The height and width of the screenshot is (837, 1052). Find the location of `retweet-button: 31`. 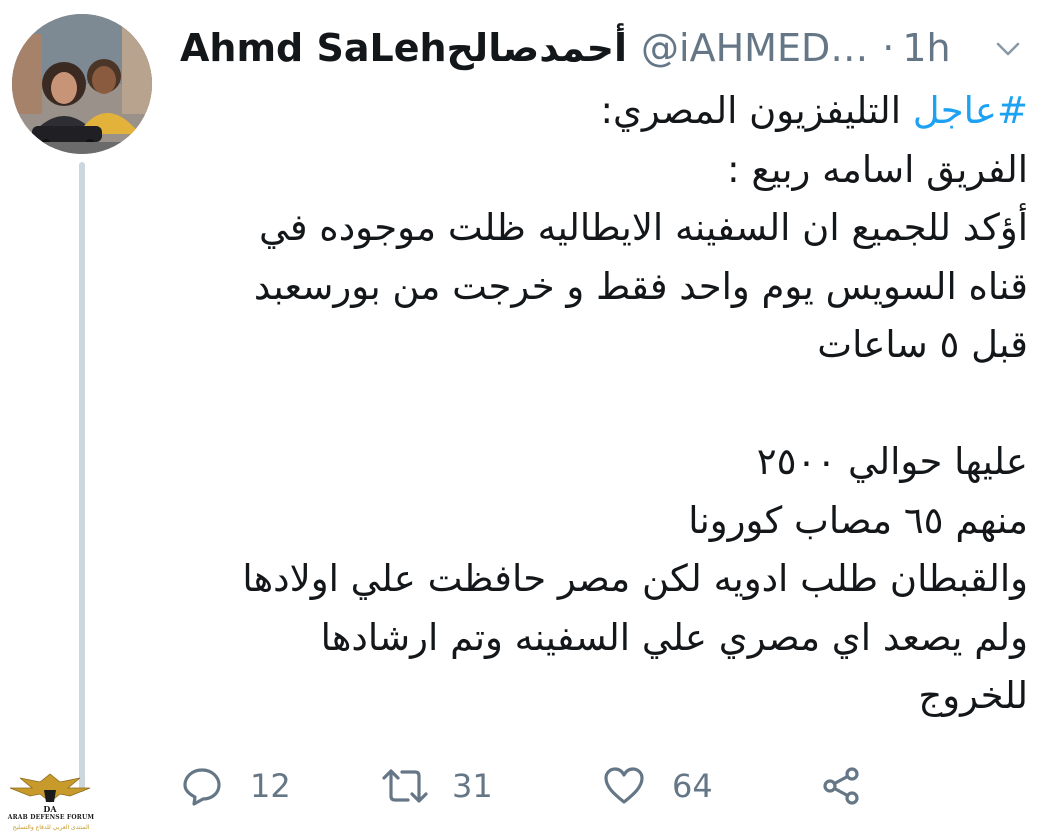

retweet-button: 31 is located at coordinates (491, 786).